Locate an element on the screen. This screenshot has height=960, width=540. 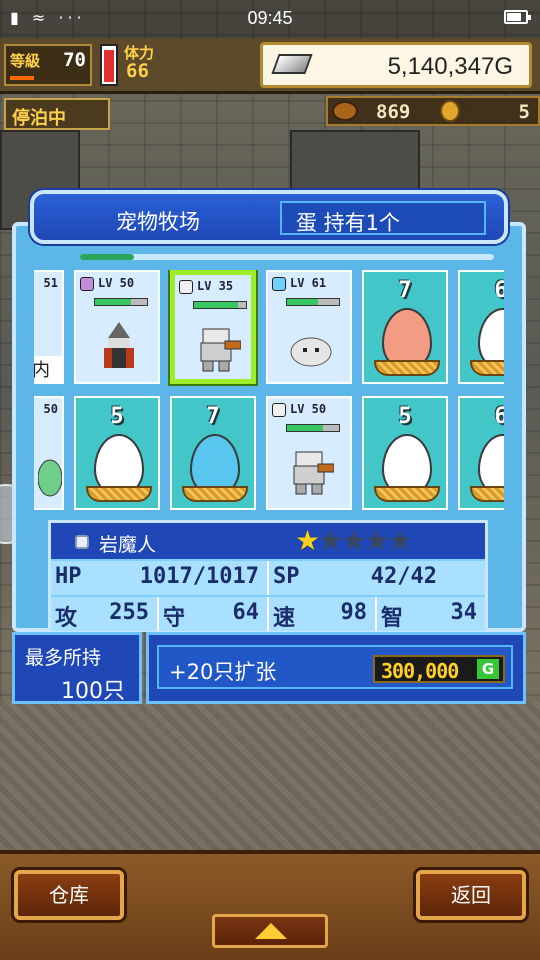
medal-icon is located at coordinates (450, 111).